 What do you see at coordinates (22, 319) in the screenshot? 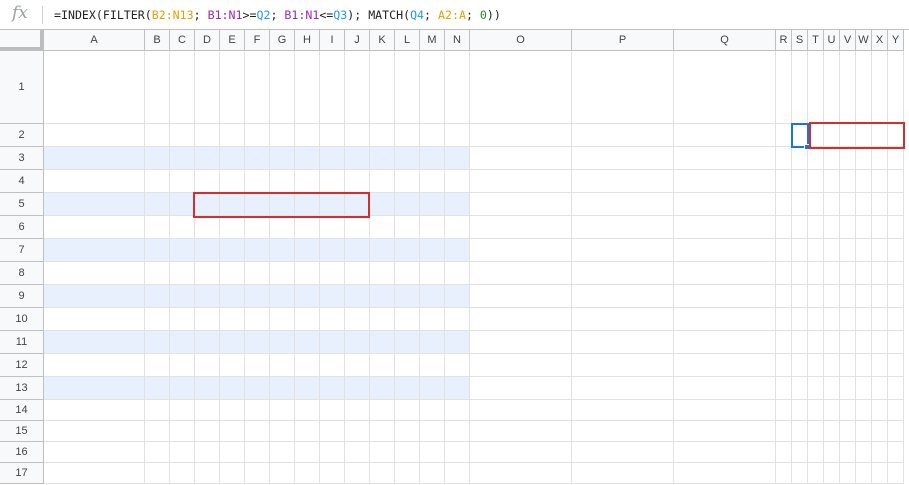
I see `row-header-10: 10` at bounding box center [22, 319].